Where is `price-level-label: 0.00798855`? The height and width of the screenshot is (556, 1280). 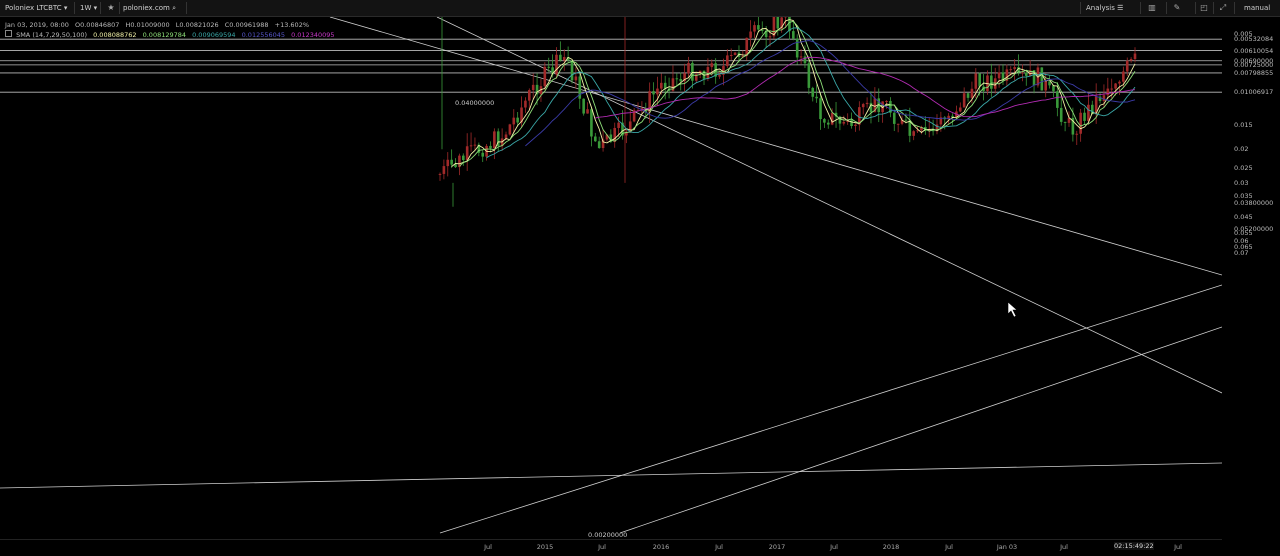
price-level-label: 0.00798855 is located at coordinates (1253, 73).